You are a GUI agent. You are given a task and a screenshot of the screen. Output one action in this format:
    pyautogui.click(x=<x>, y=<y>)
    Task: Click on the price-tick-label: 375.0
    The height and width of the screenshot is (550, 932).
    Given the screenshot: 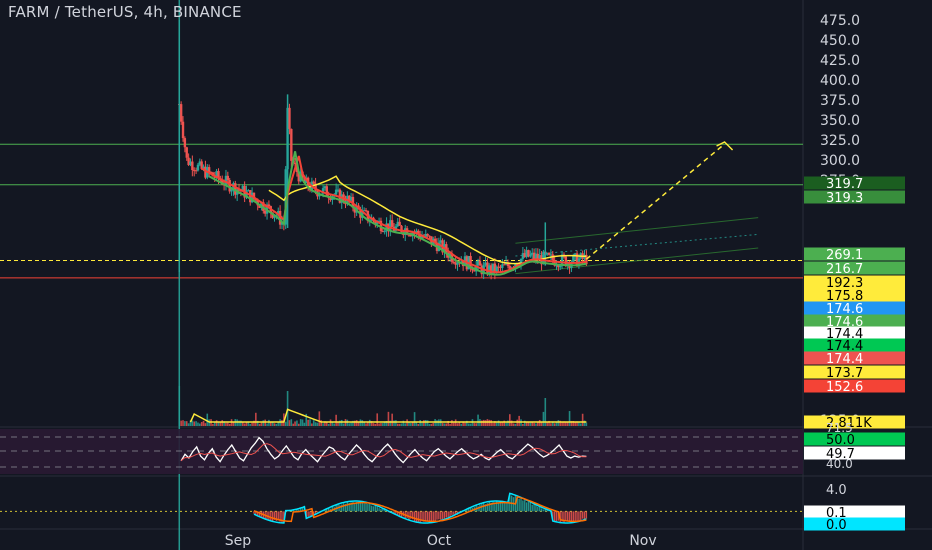 What is the action you would take?
    pyautogui.click(x=840, y=101)
    